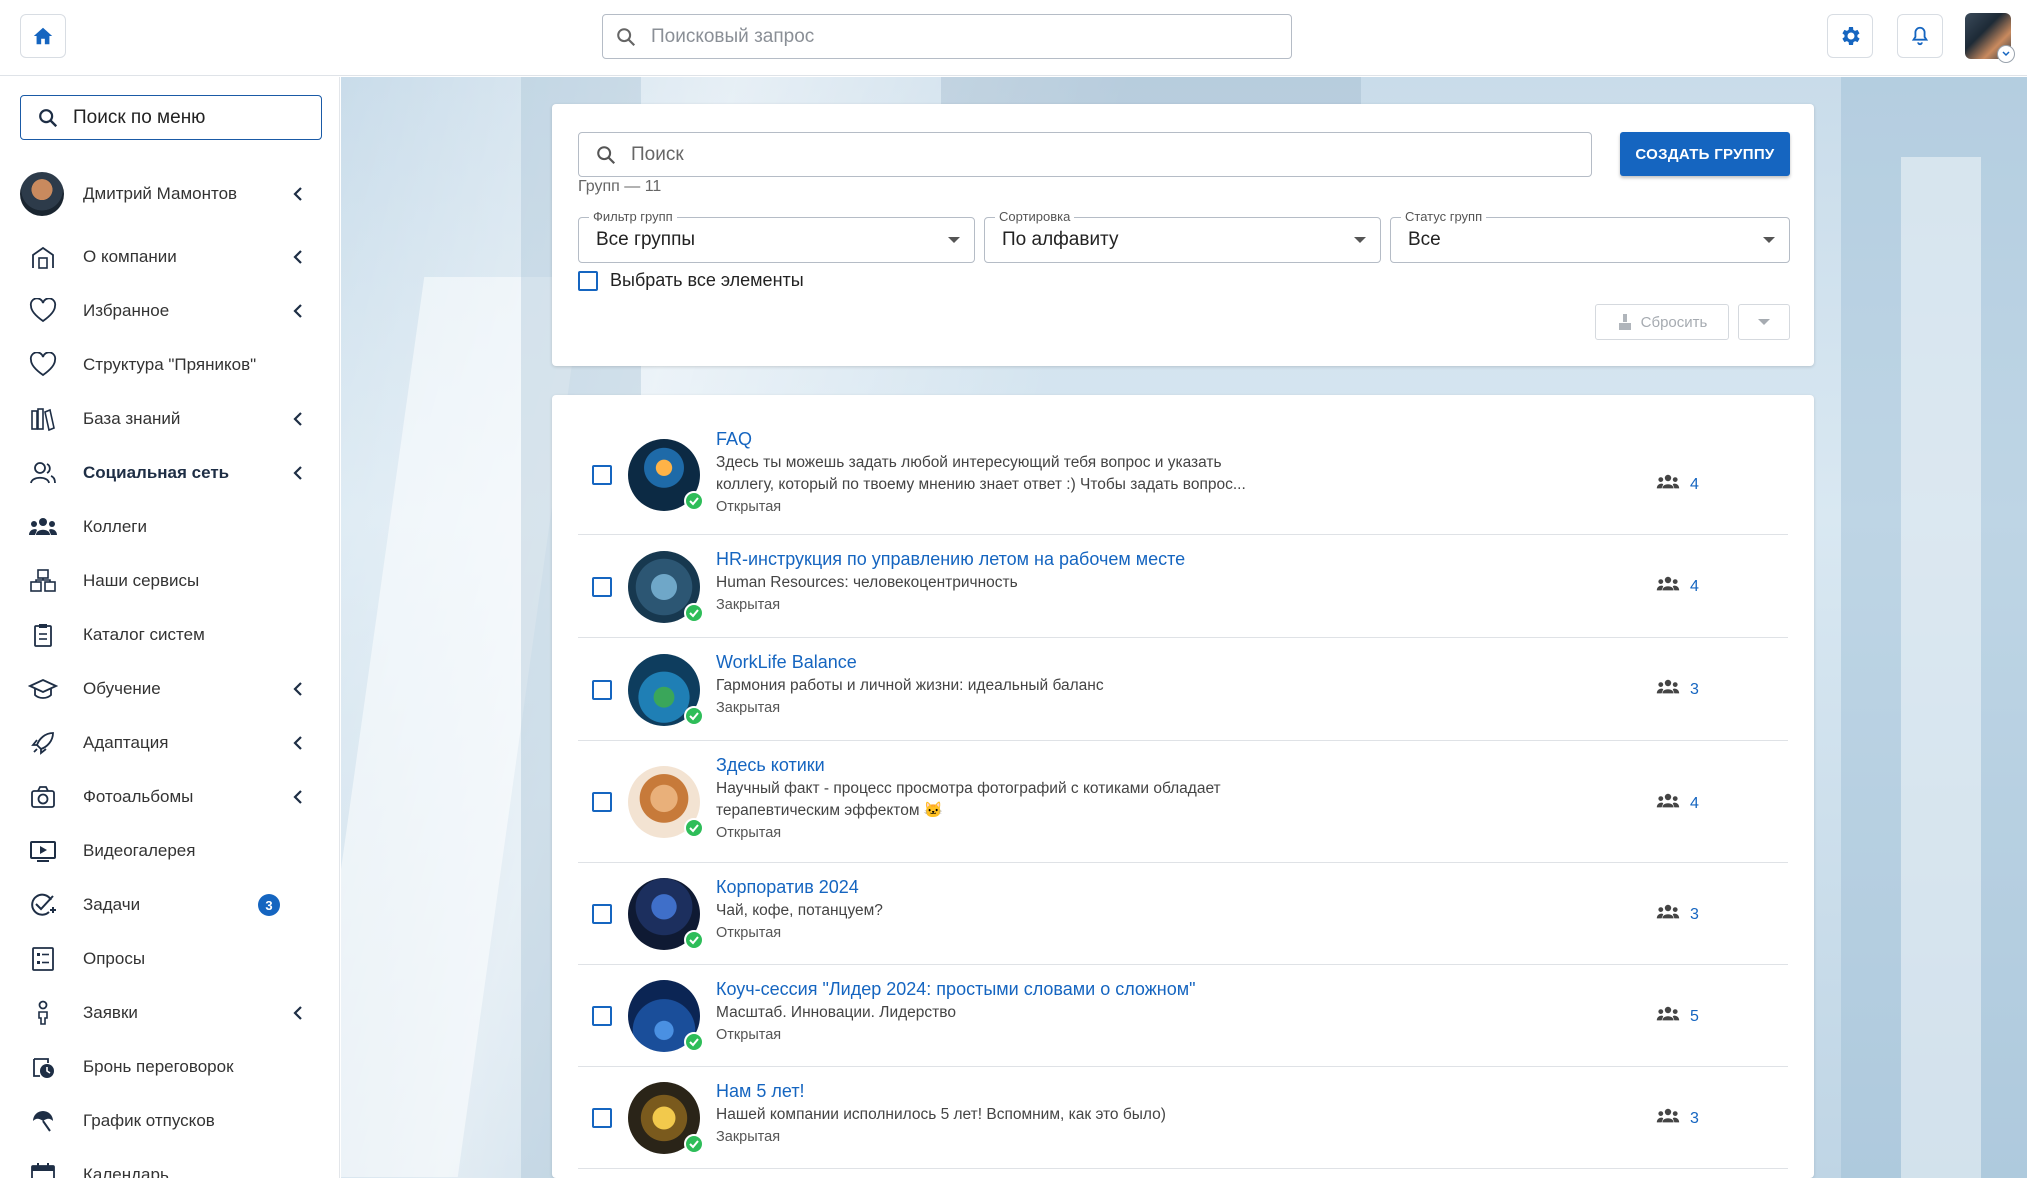  I want to click on group-title-link: Корпоратив 2024, so click(787, 887).